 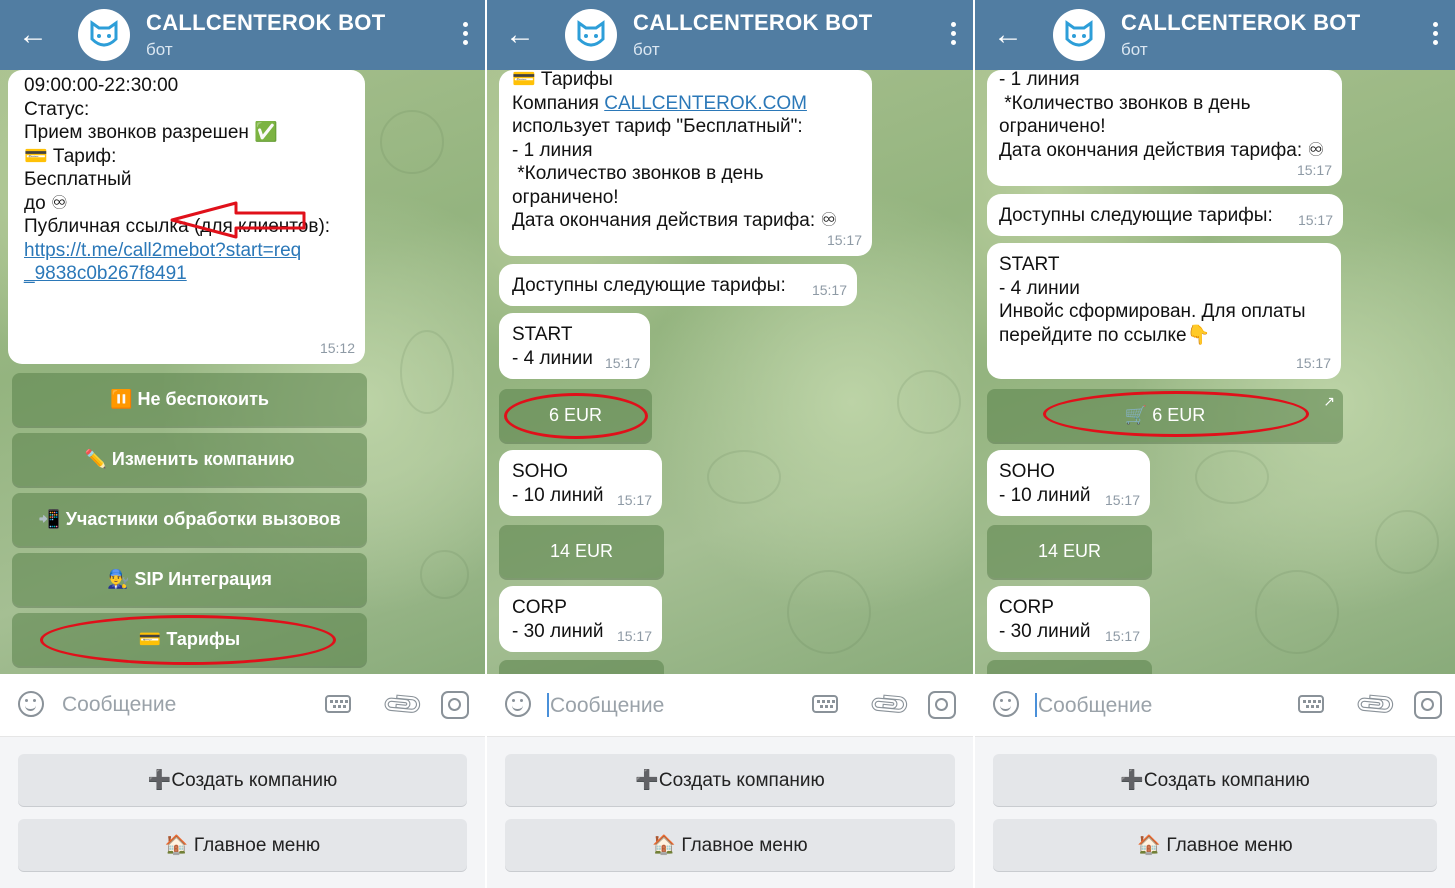 I want to click on message-time: 15:12, so click(x=337, y=347).